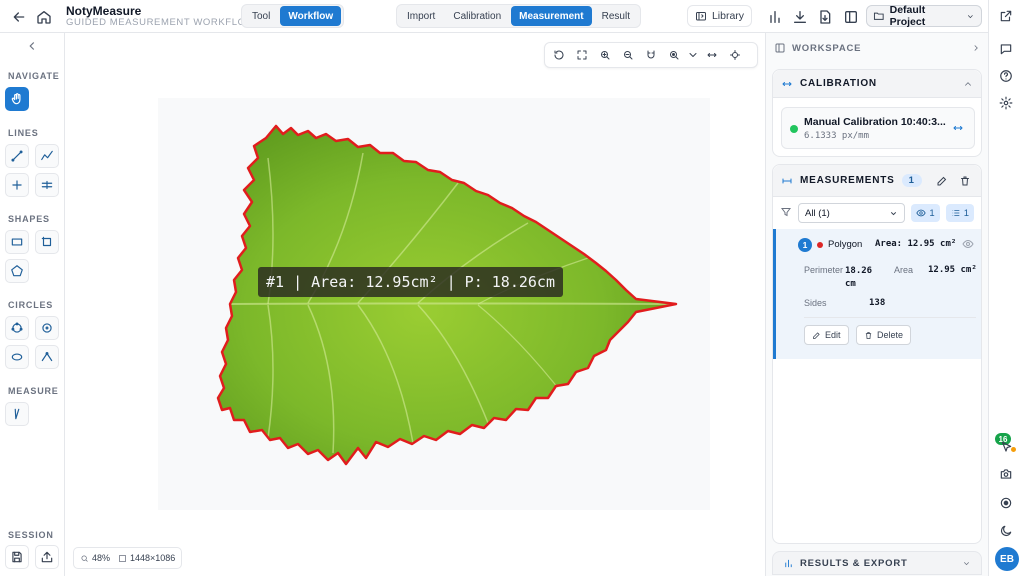 This screenshot has height=576, width=1024. What do you see at coordinates (878, 16) in the screenshot?
I see `folder-icon` at bounding box center [878, 16].